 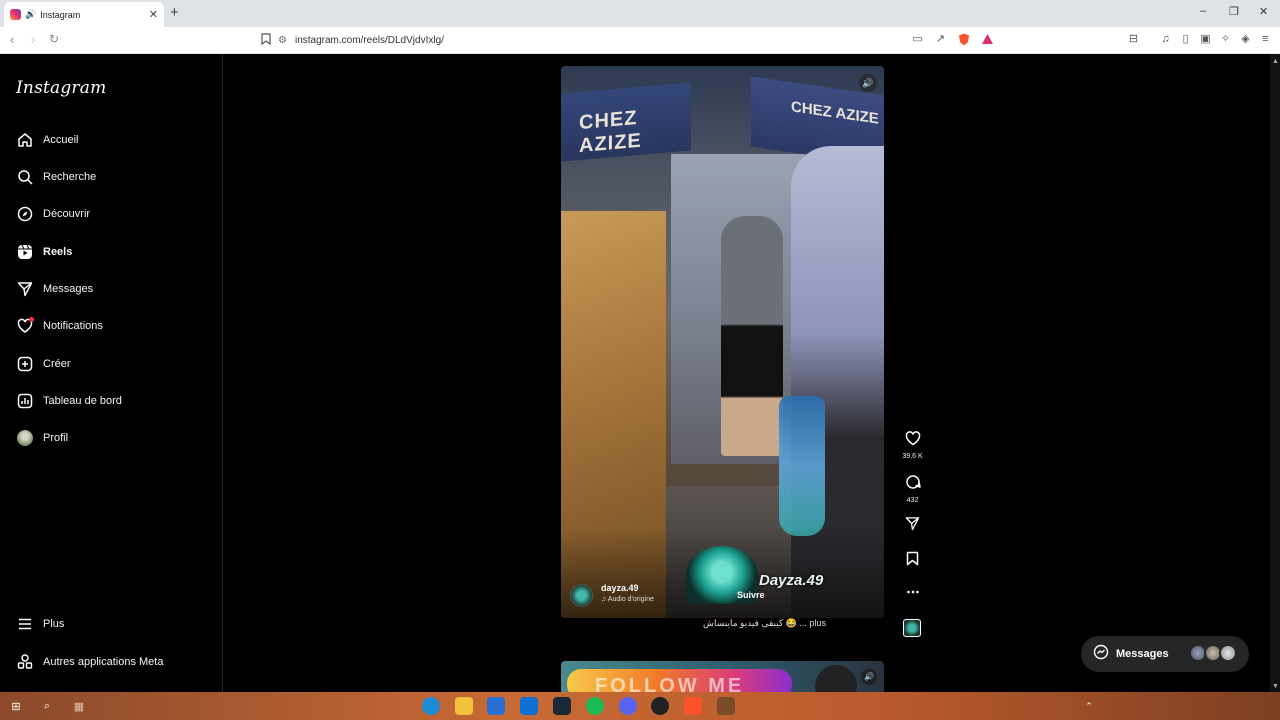 What do you see at coordinates (752, 336) in the screenshot?
I see `person-in-vest` at bounding box center [752, 336].